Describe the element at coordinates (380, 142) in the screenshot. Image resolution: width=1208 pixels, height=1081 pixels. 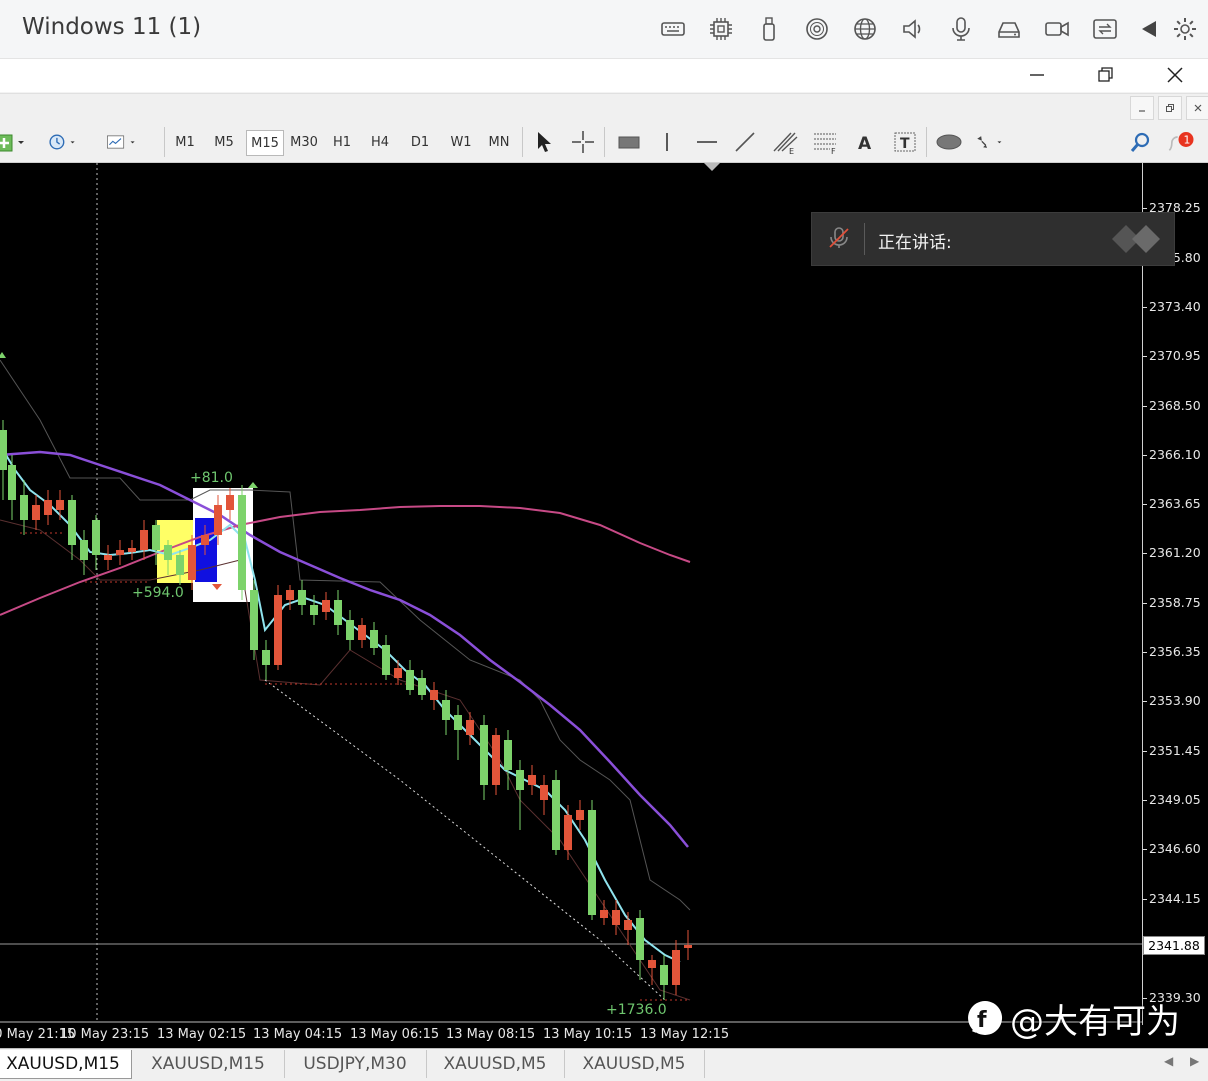
I see `timeframe-h4-button: H4` at that location.